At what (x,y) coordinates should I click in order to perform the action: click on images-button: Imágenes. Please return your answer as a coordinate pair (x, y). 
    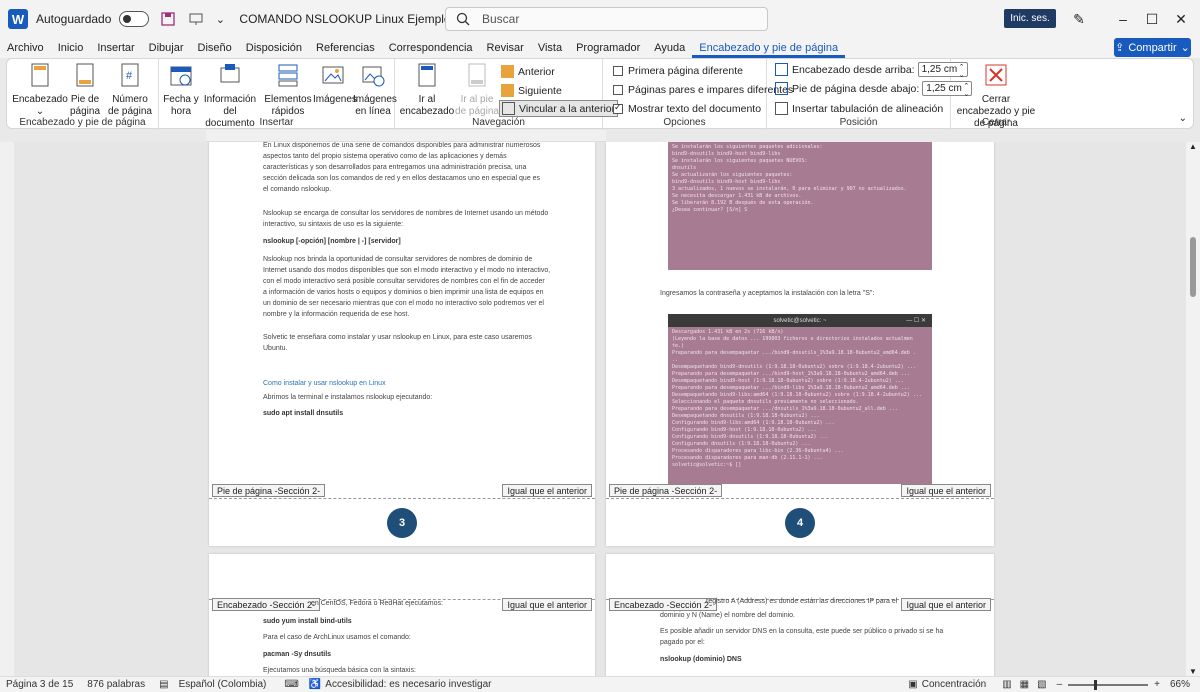
    Looking at the image, I should click on (335, 84).